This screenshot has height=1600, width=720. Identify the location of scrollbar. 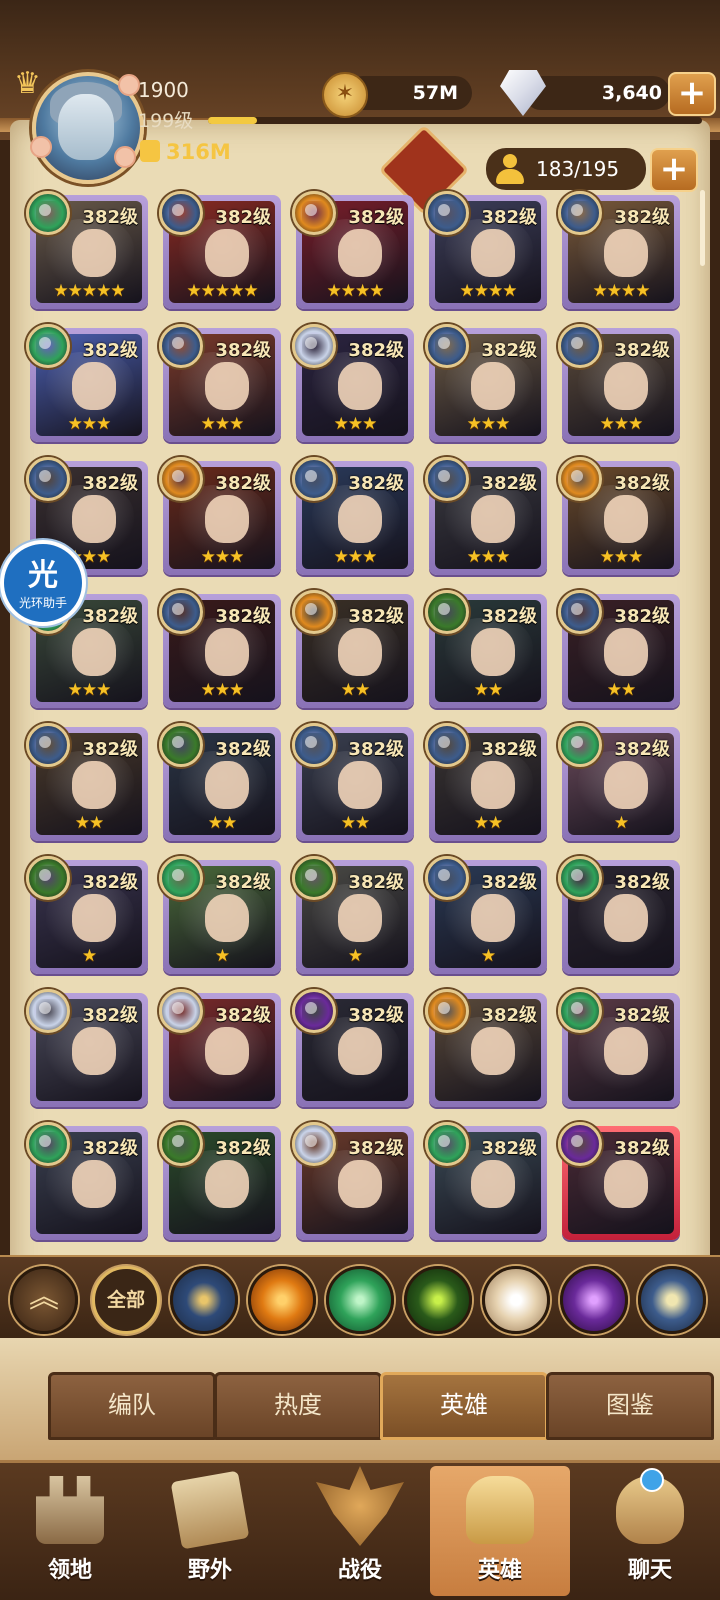
(702, 228).